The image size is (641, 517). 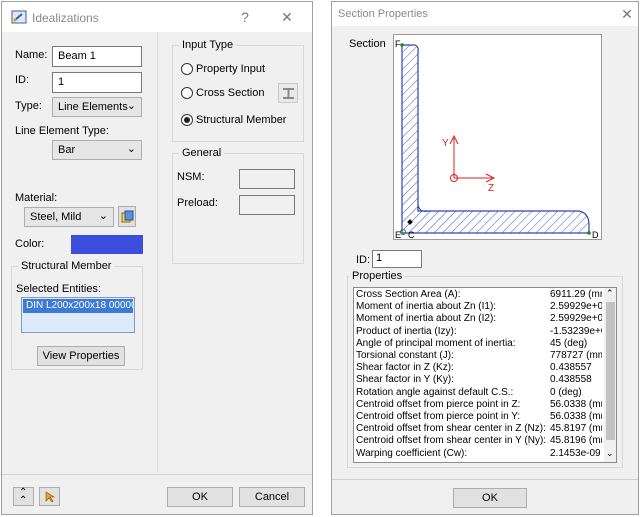 What do you see at coordinates (23, 496) in the screenshot?
I see `collapse-button: ⌃ ⌃` at bounding box center [23, 496].